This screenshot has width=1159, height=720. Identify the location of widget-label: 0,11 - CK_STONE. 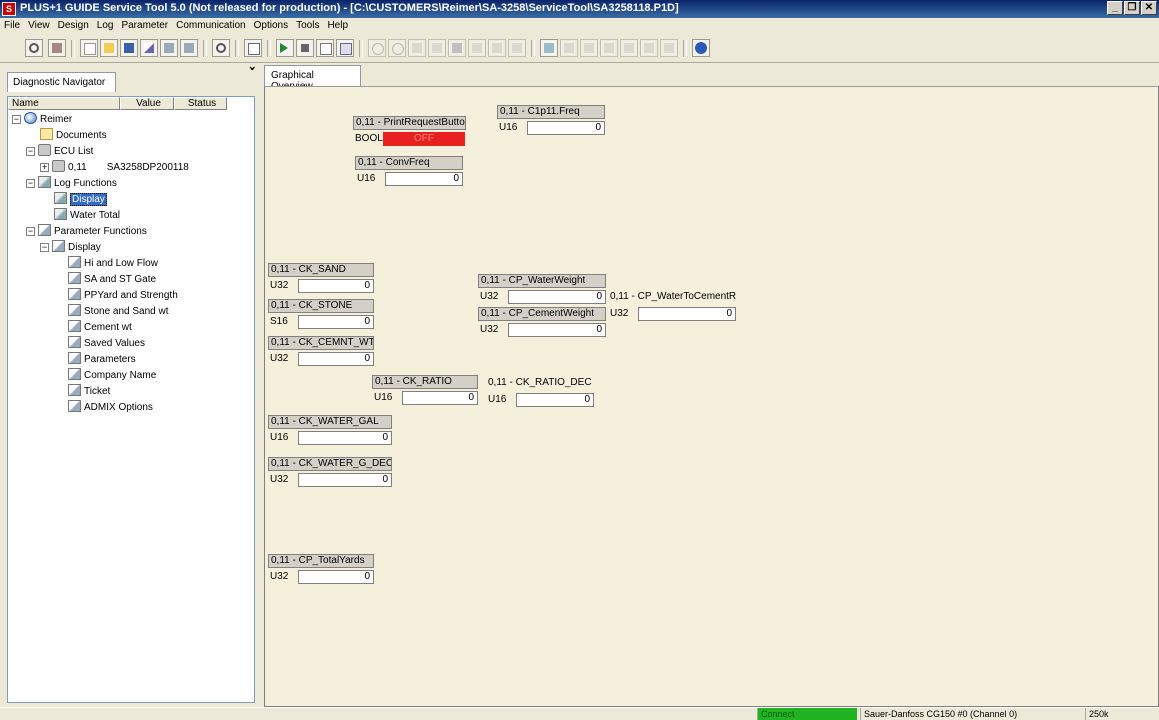
(321, 306).